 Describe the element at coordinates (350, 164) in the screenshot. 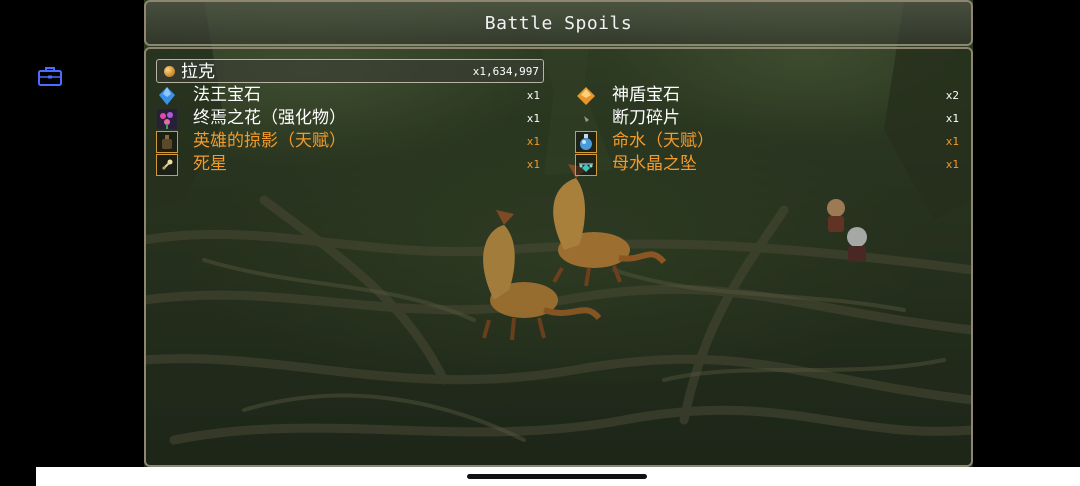

I see `spoil-item-talent: 死星 x1` at that location.